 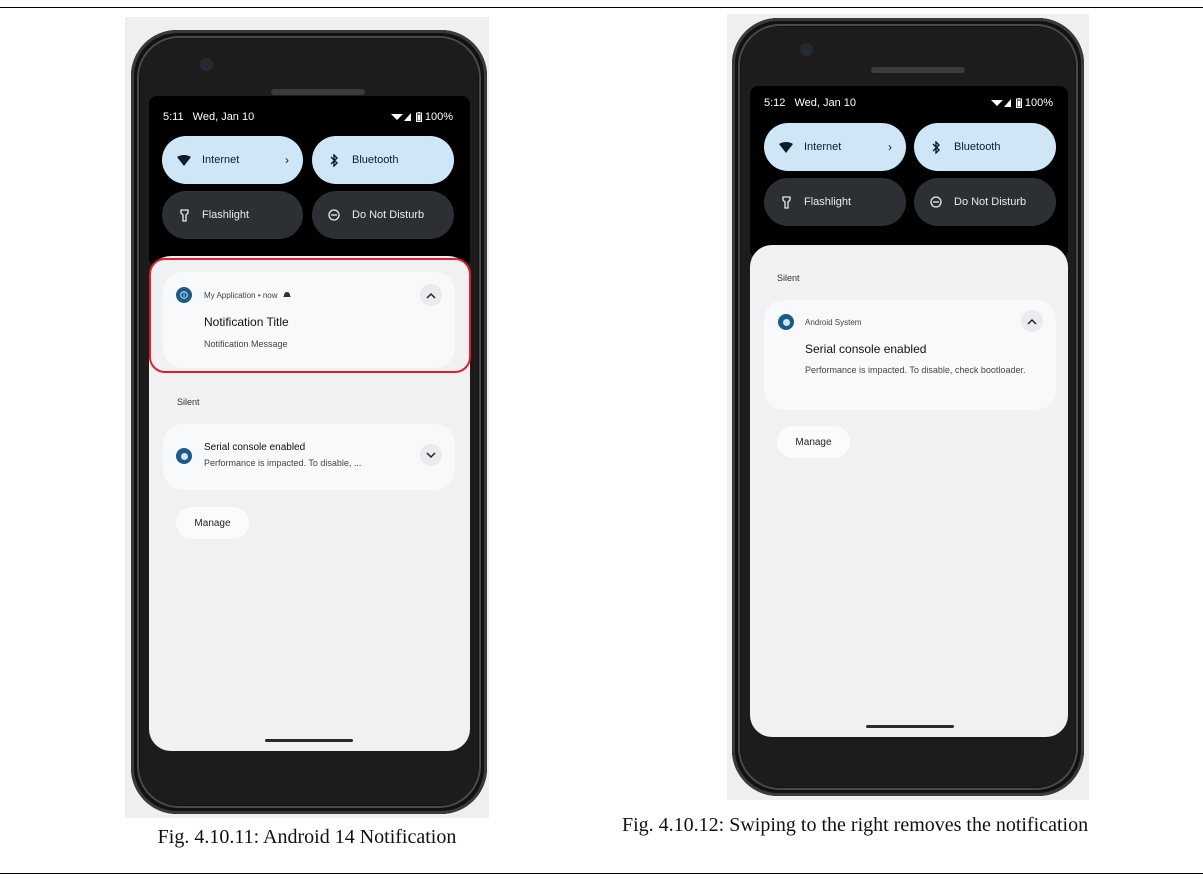 What do you see at coordinates (310, 315) in the screenshot?
I see `highlight-outline` at bounding box center [310, 315].